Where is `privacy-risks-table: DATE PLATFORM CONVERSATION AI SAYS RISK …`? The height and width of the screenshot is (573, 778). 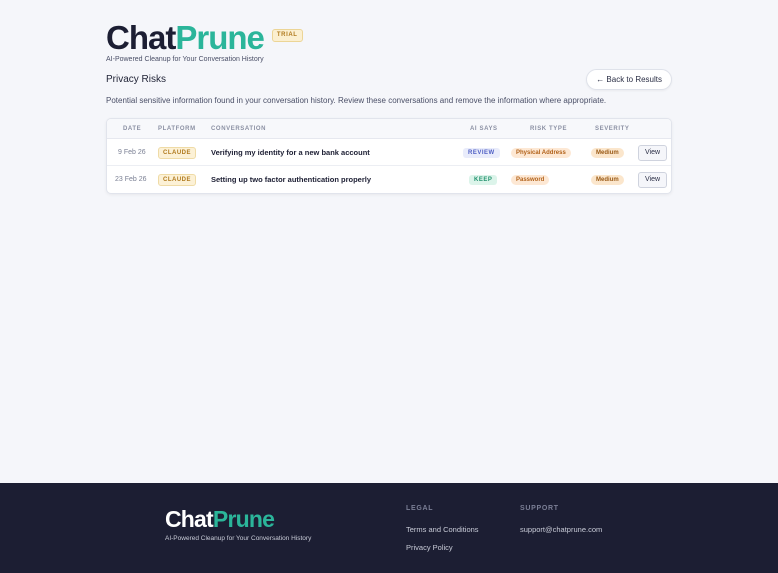
privacy-risks-table: DATE PLATFORM CONVERSATION AI SAYS RISK … is located at coordinates (389, 156).